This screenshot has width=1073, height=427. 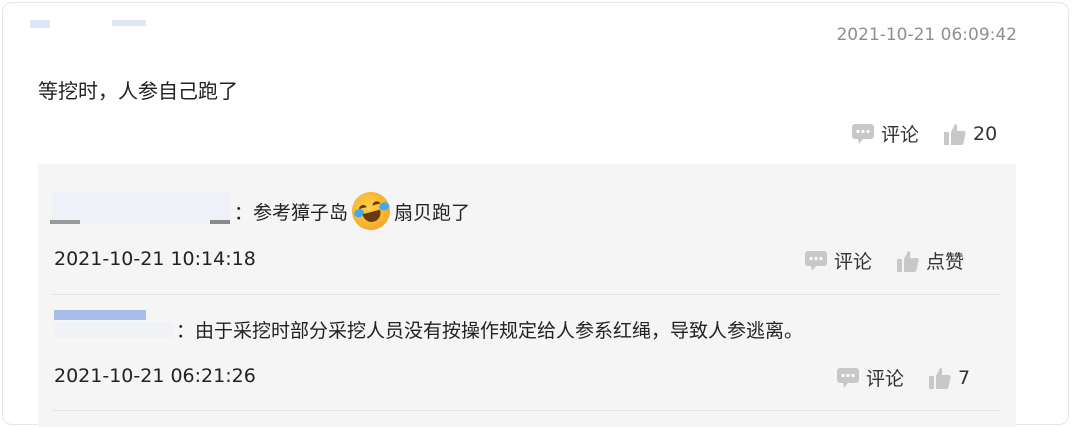 I want to click on reply-2-like-count: 7, so click(x=964, y=377).